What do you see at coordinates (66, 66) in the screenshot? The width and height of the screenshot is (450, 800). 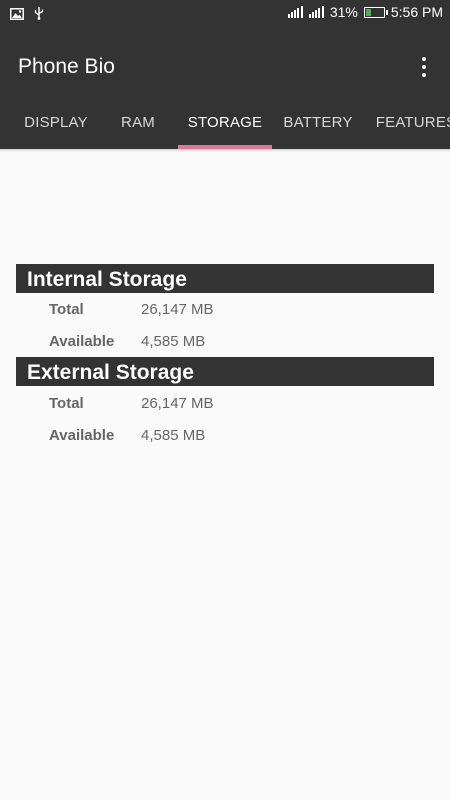 I see `app-title: Phone Bio` at bounding box center [66, 66].